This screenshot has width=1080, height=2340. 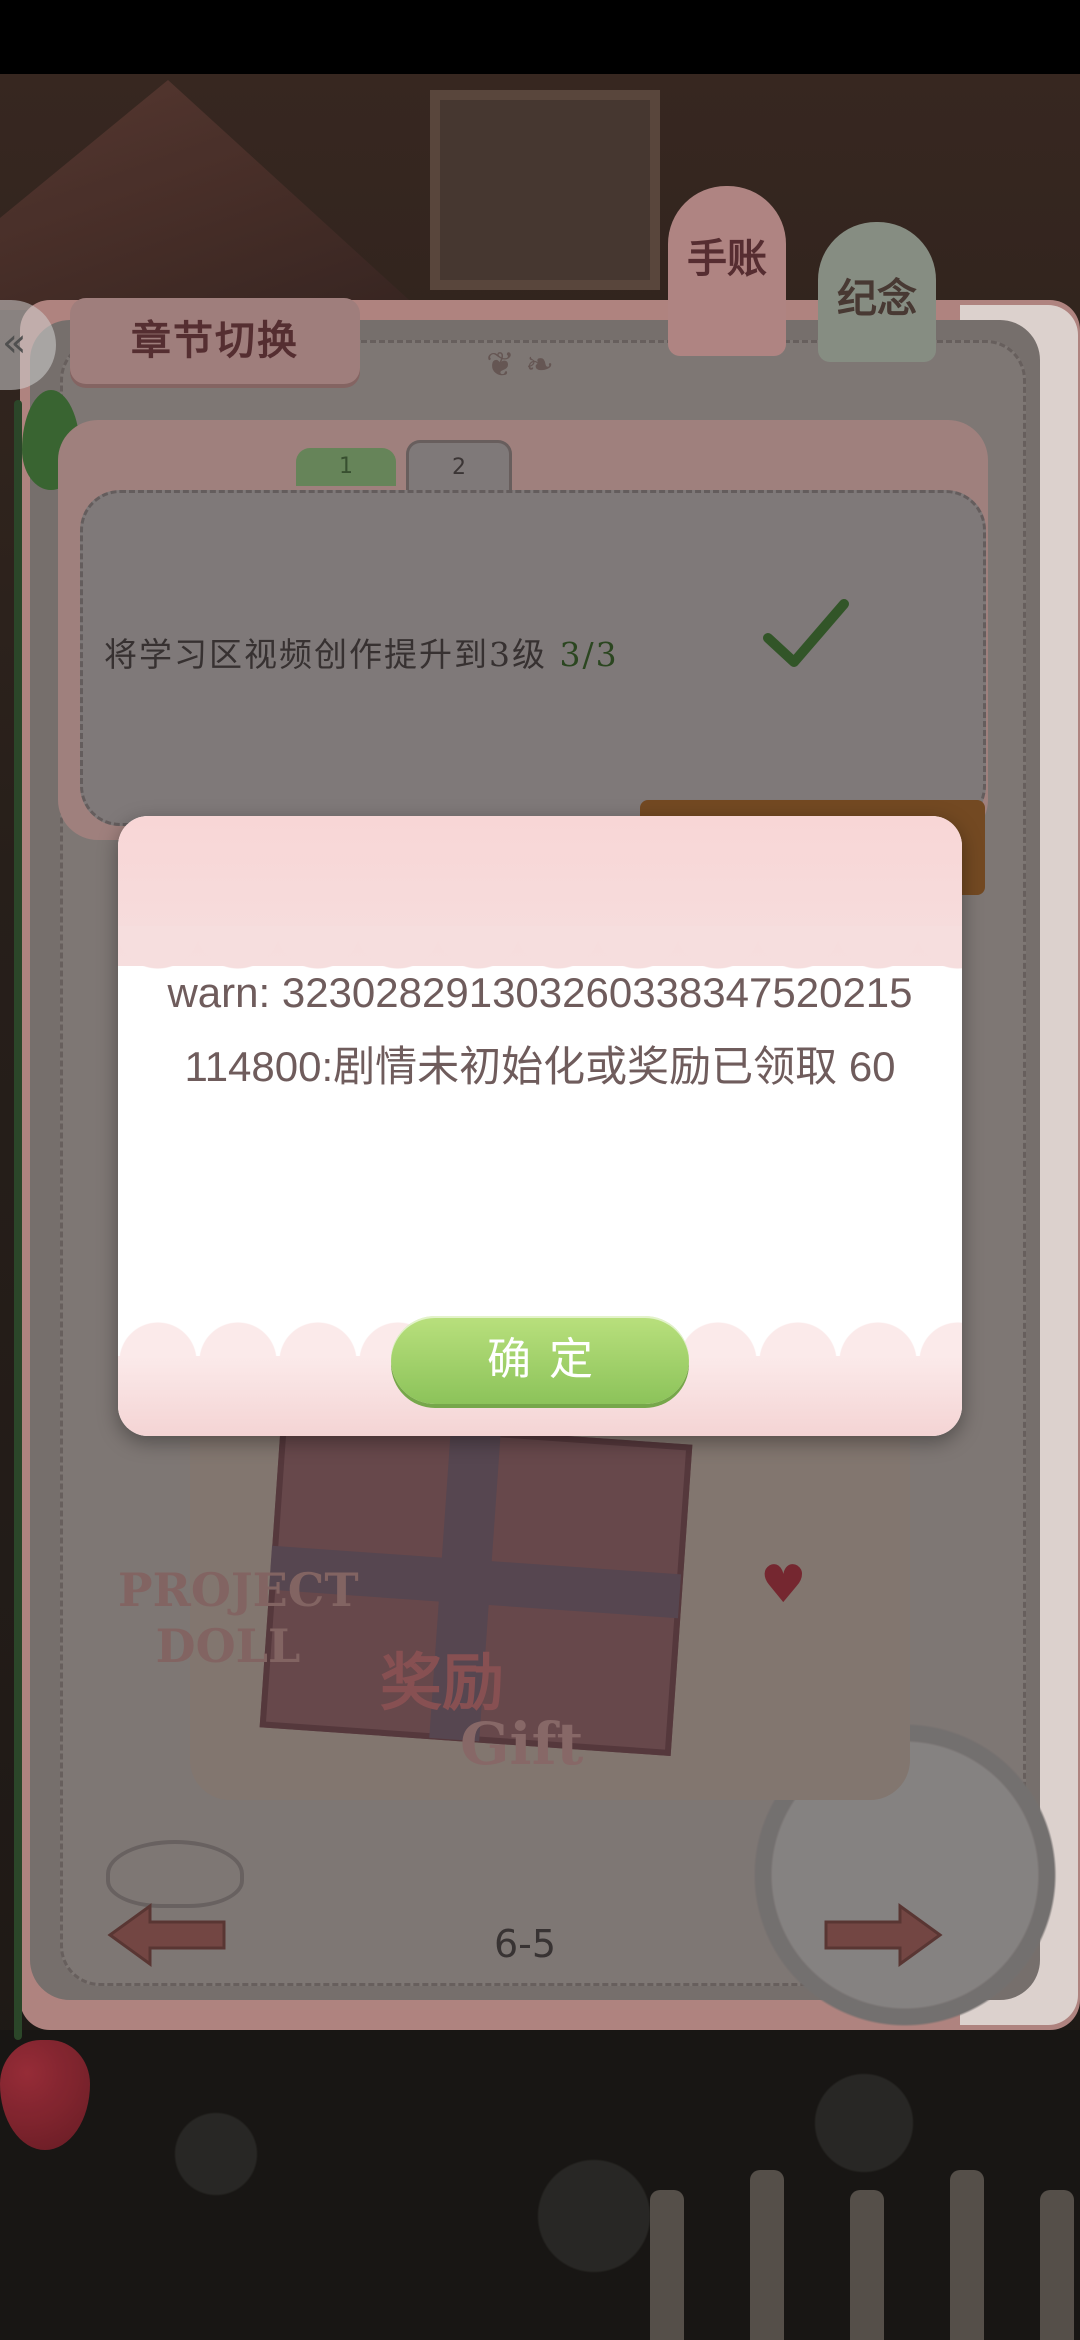 What do you see at coordinates (540, 37) in the screenshot?
I see `status-bar` at bounding box center [540, 37].